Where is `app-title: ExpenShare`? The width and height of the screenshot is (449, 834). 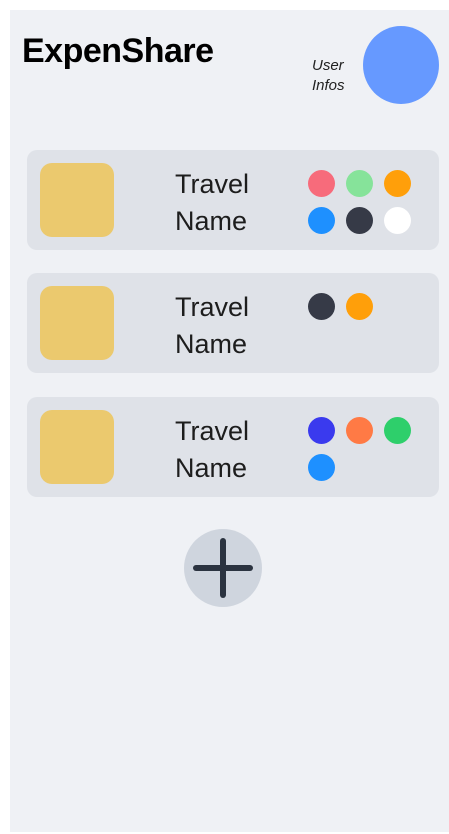 app-title: ExpenShare is located at coordinates (118, 51).